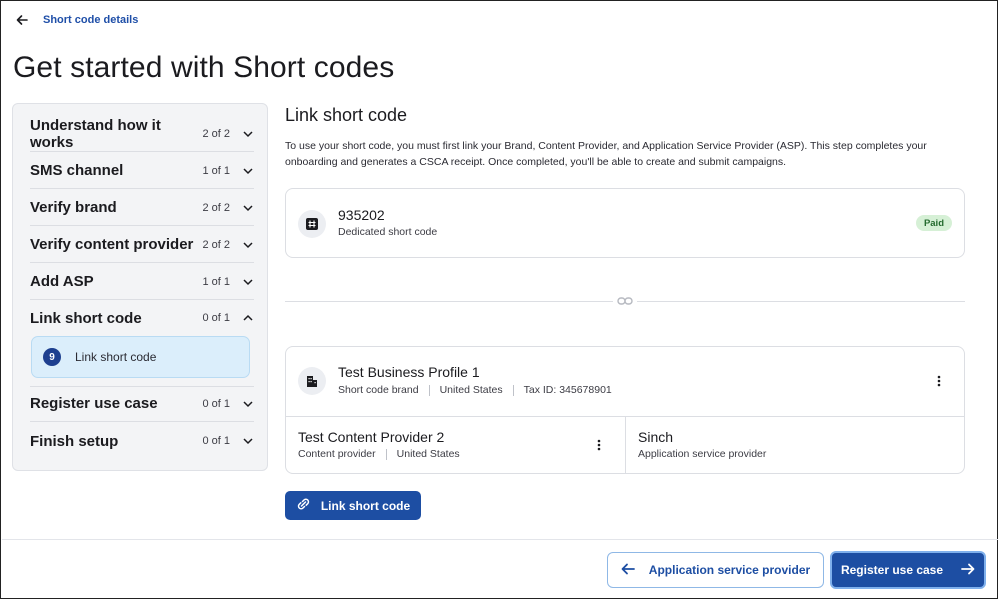 The height and width of the screenshot is (599, 998). I want to click on page-title: Get started with Short codes, so click(204, 67).